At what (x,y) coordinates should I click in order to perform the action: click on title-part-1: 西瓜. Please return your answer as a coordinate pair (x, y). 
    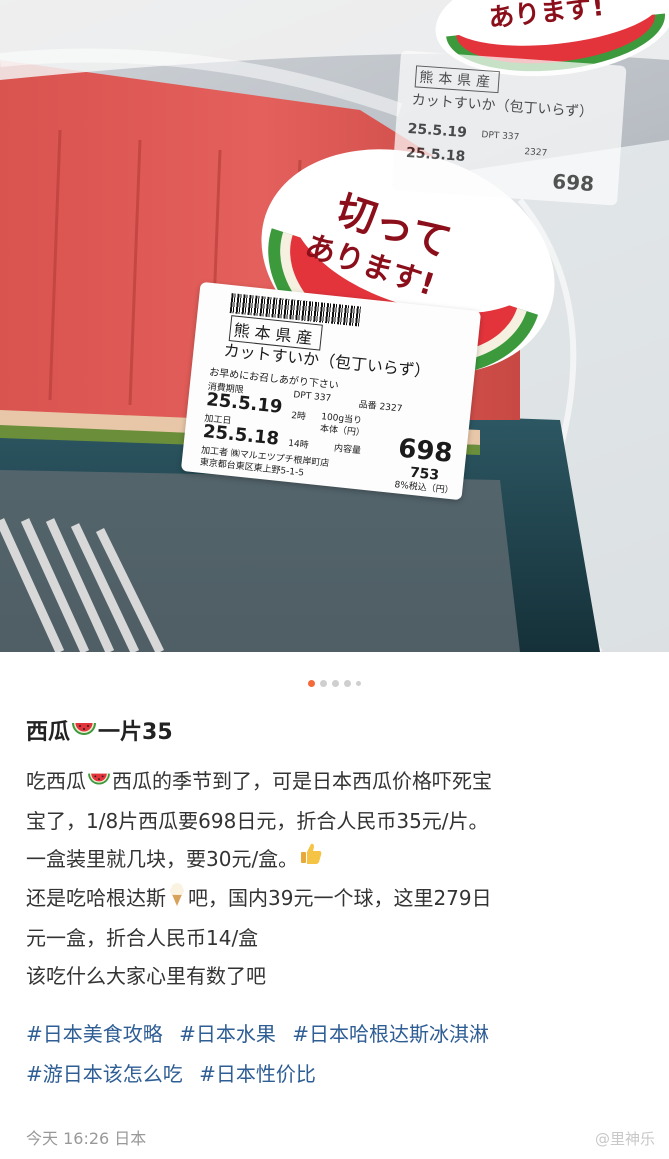
    Looking at the image, I should click on (48, 732).